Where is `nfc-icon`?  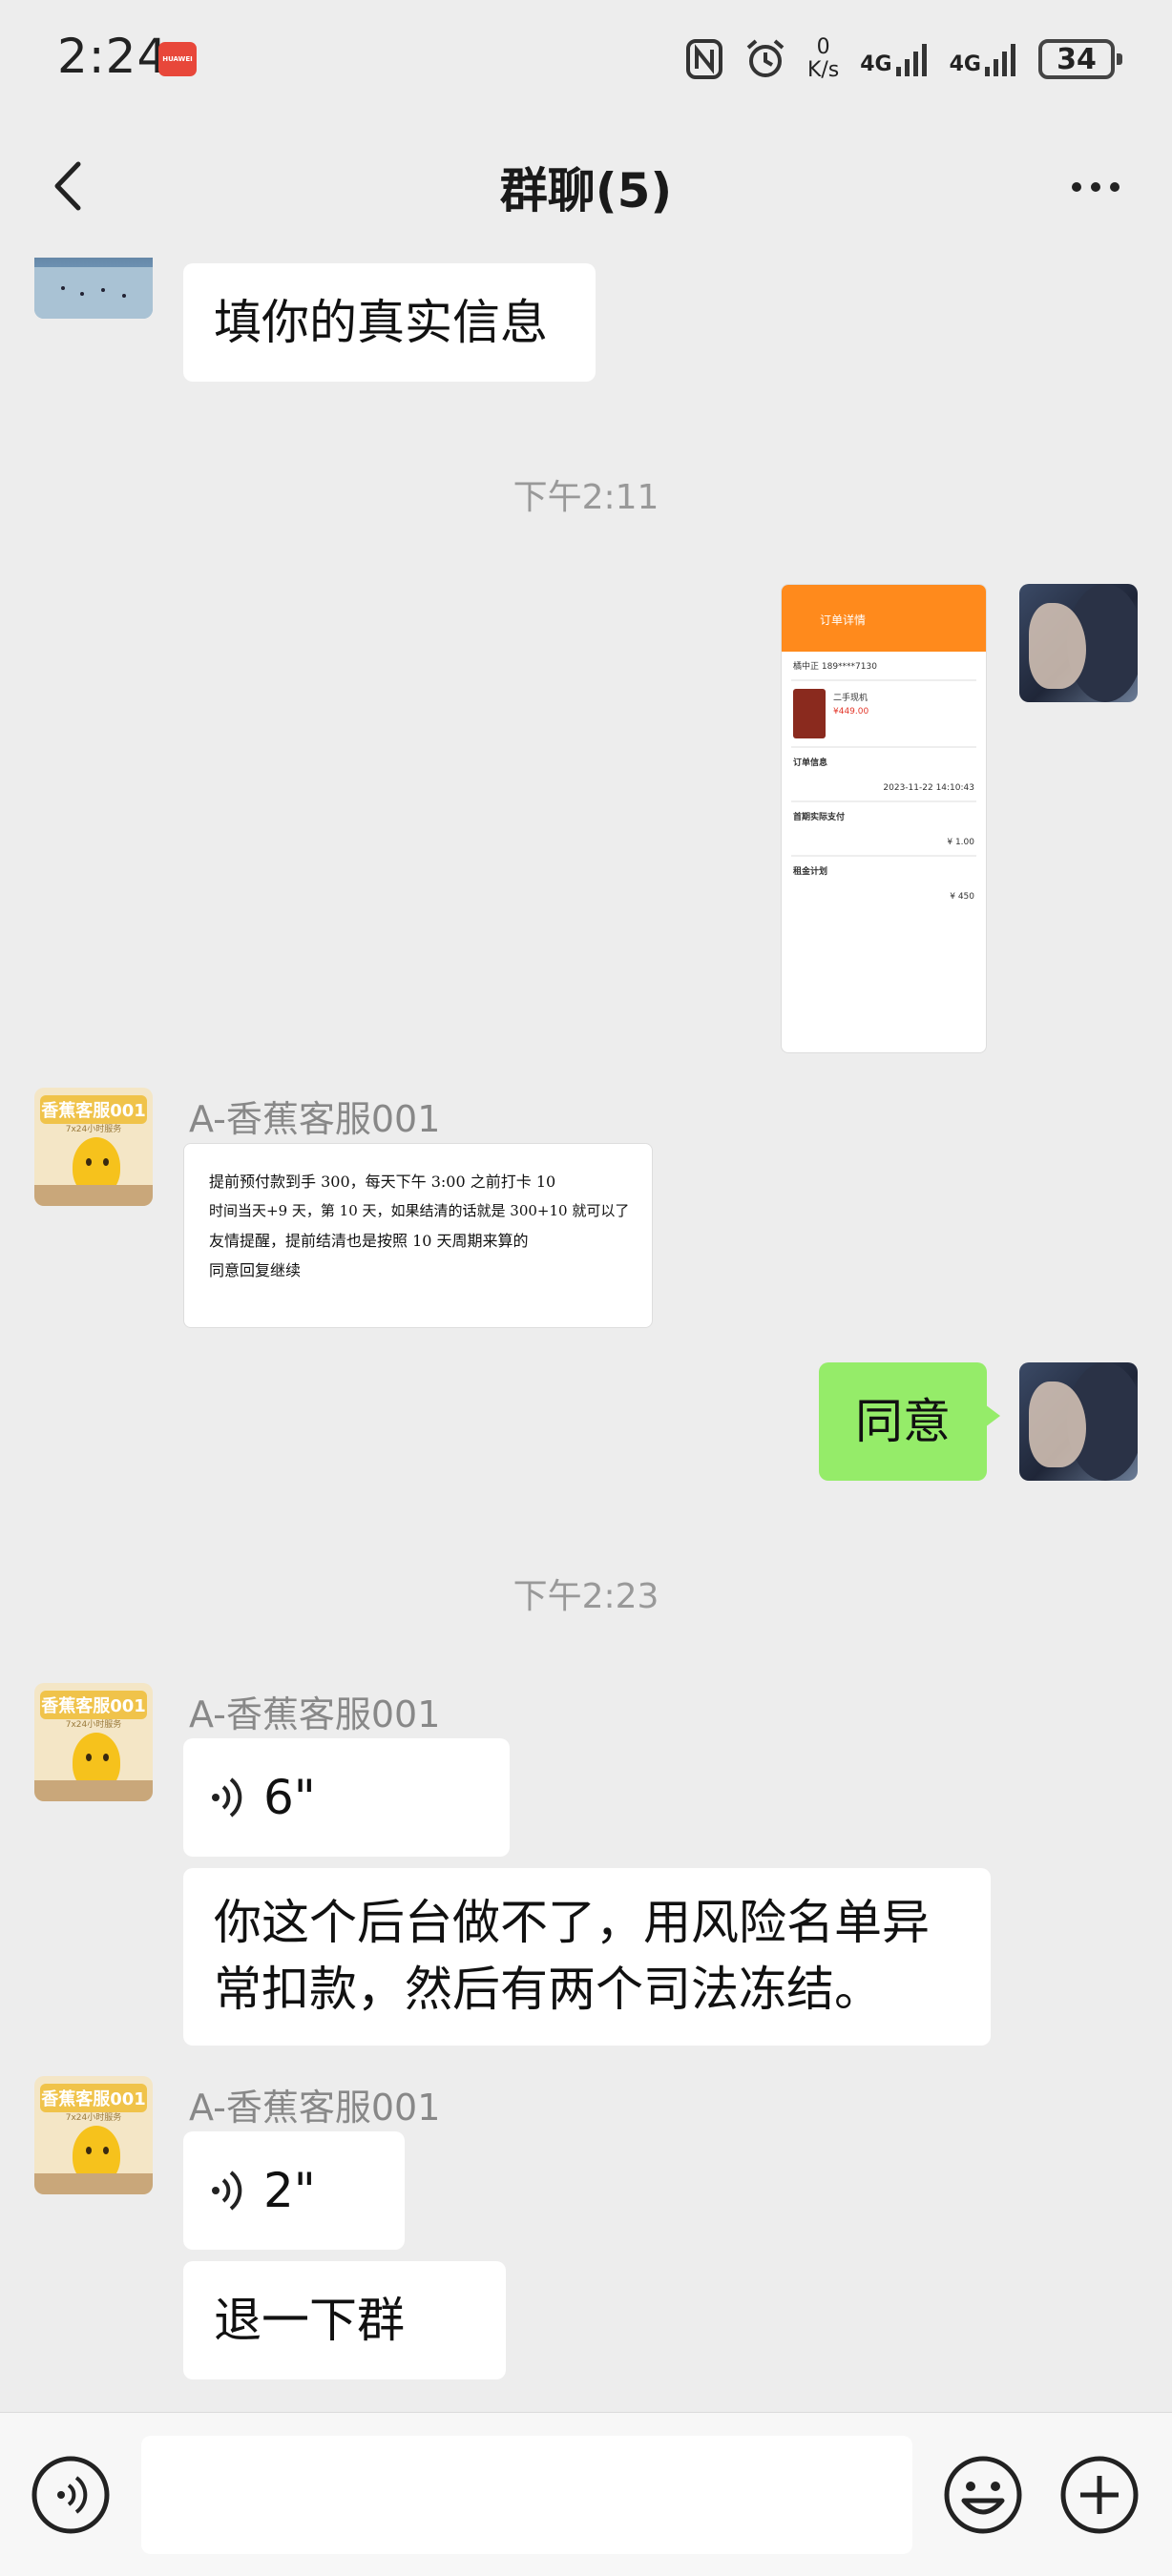
nfc-icon is located at coordinates (703, 59).